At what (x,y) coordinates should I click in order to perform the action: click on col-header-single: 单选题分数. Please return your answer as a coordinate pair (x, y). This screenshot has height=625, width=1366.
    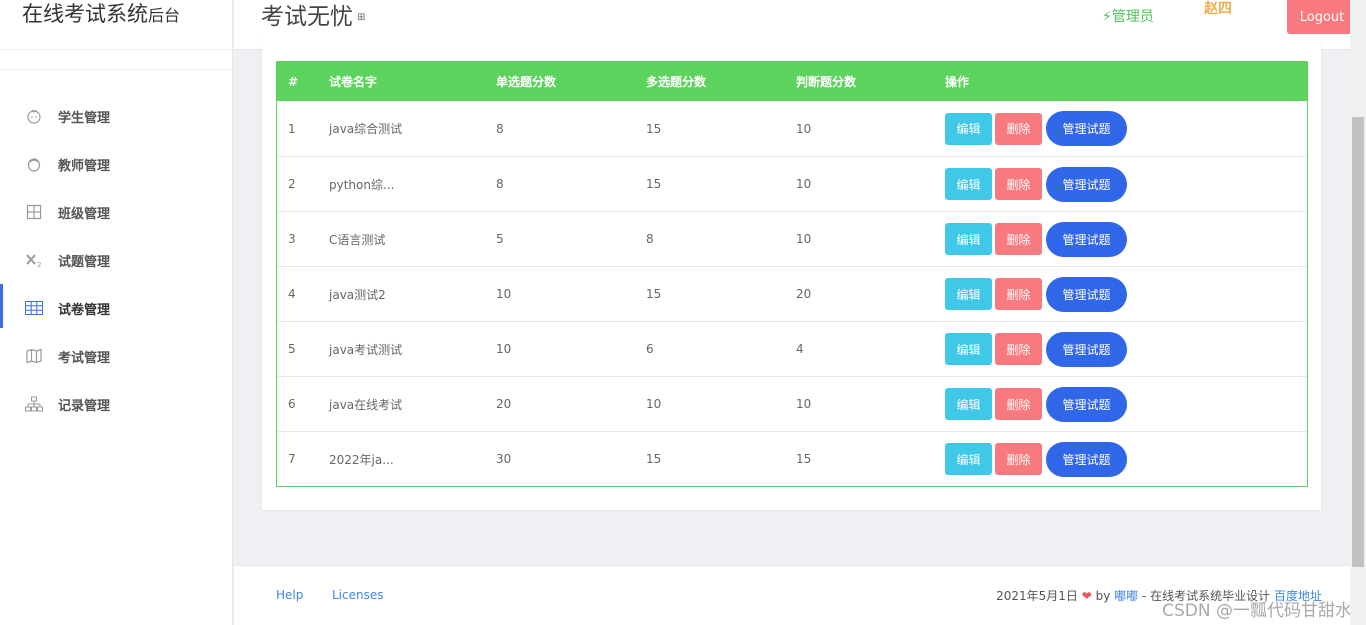
    Looking at the image, I should click on (526, 82).